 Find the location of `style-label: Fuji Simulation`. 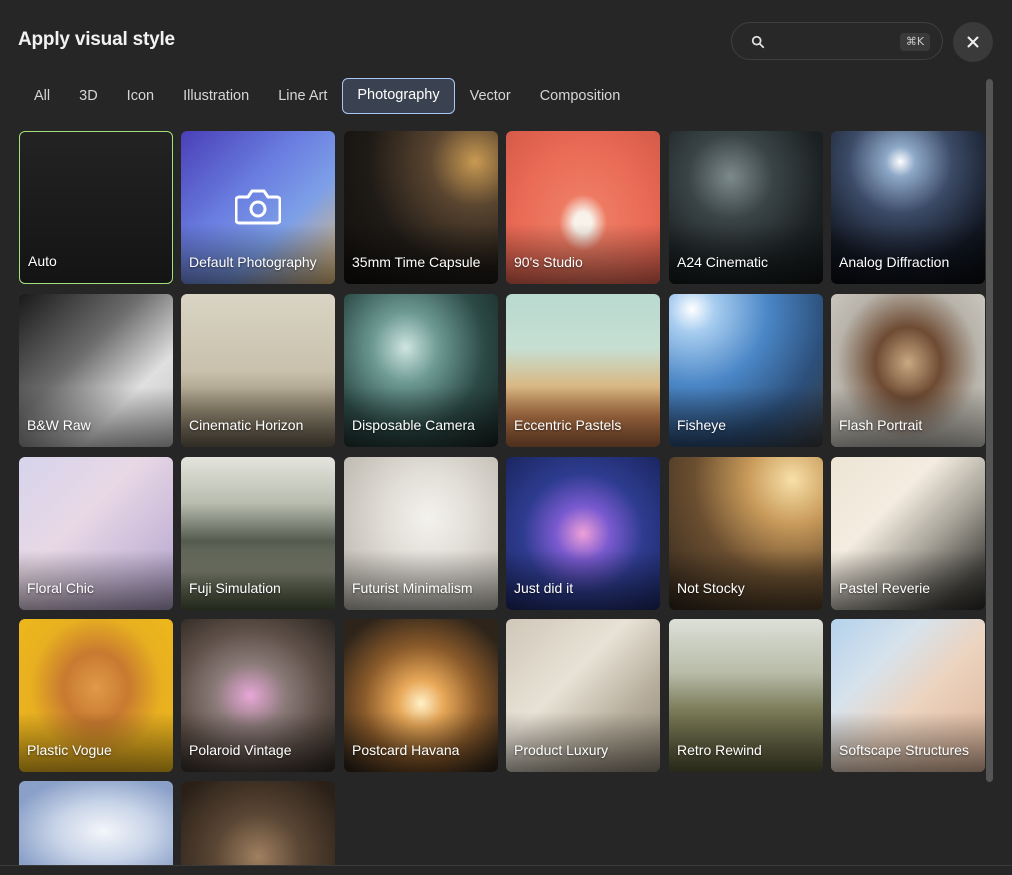

style-label: Fuji Simulation is located at coordinates (235, 588).